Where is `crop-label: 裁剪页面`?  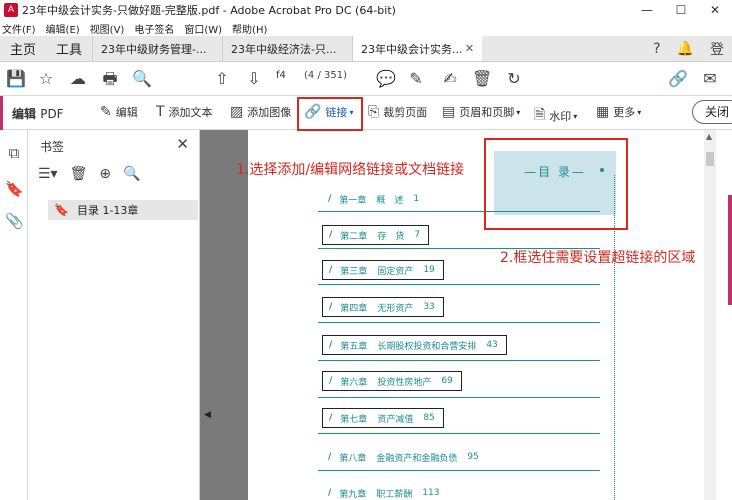 crop-label: 裁剪页面 is located at coordinates (405, 112).